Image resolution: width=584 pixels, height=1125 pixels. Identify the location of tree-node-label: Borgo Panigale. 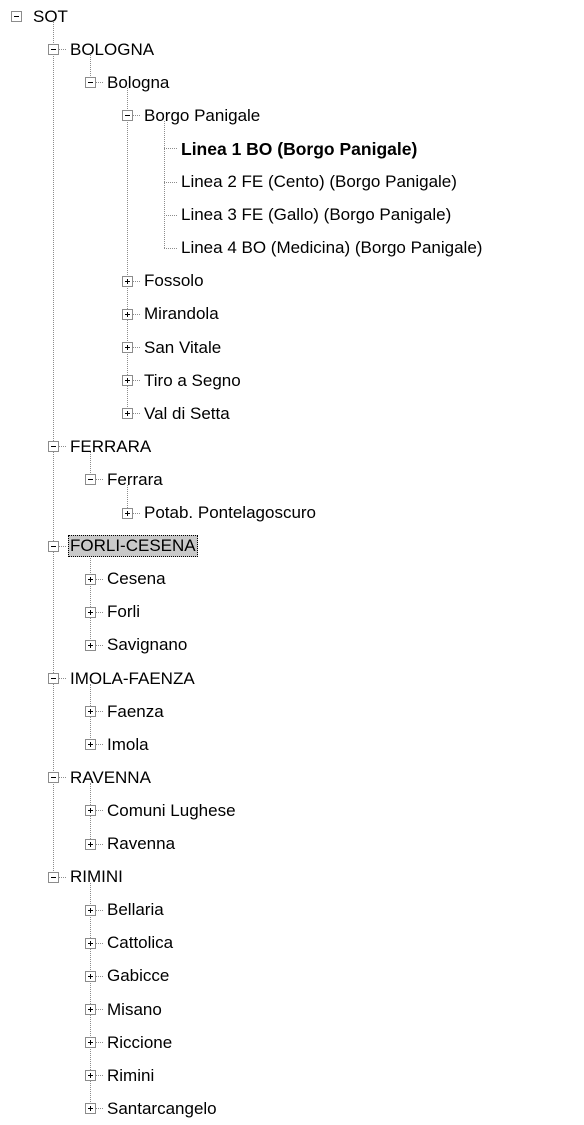
(202, 115).